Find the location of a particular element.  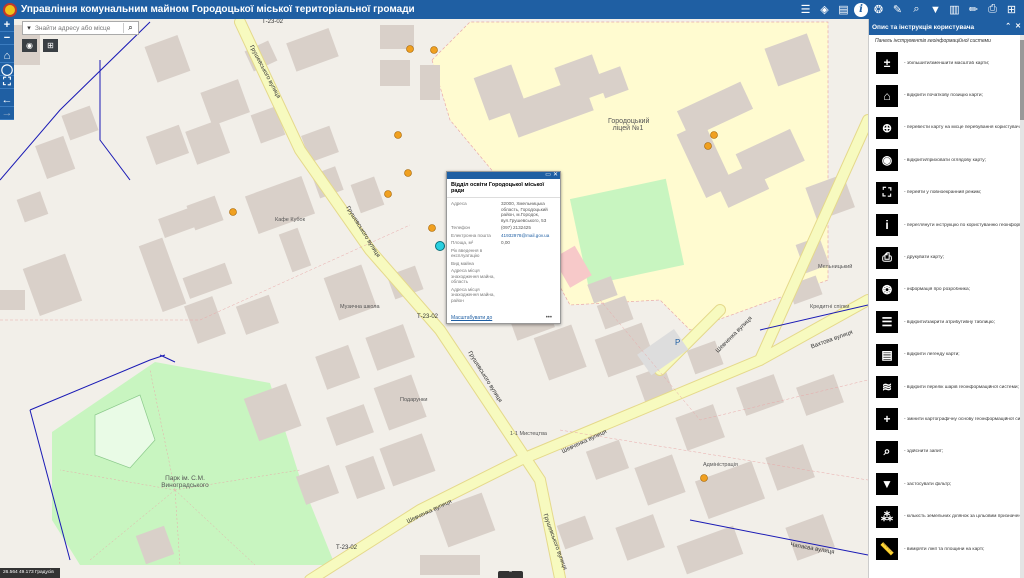

locate-button: ◯ is located at coordinates (7, 69).